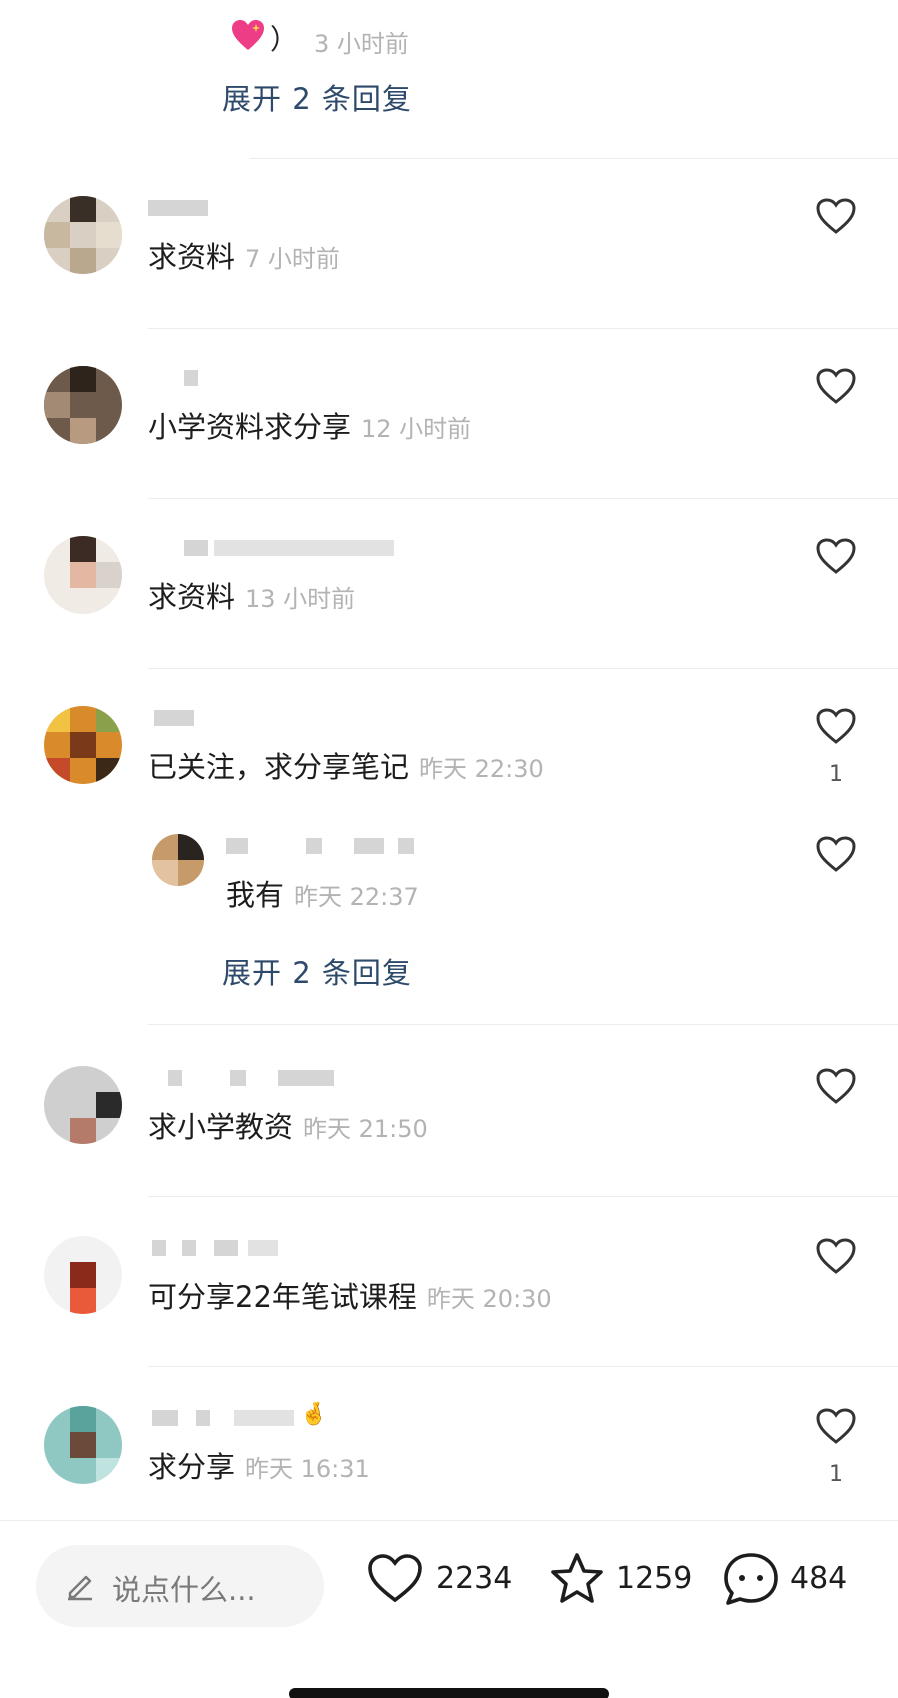  What do you see at coordinates (279, 767) in the screenshot?
I see `comment-text: 已关注，求分享笔记` at bounding box center [279, 767].